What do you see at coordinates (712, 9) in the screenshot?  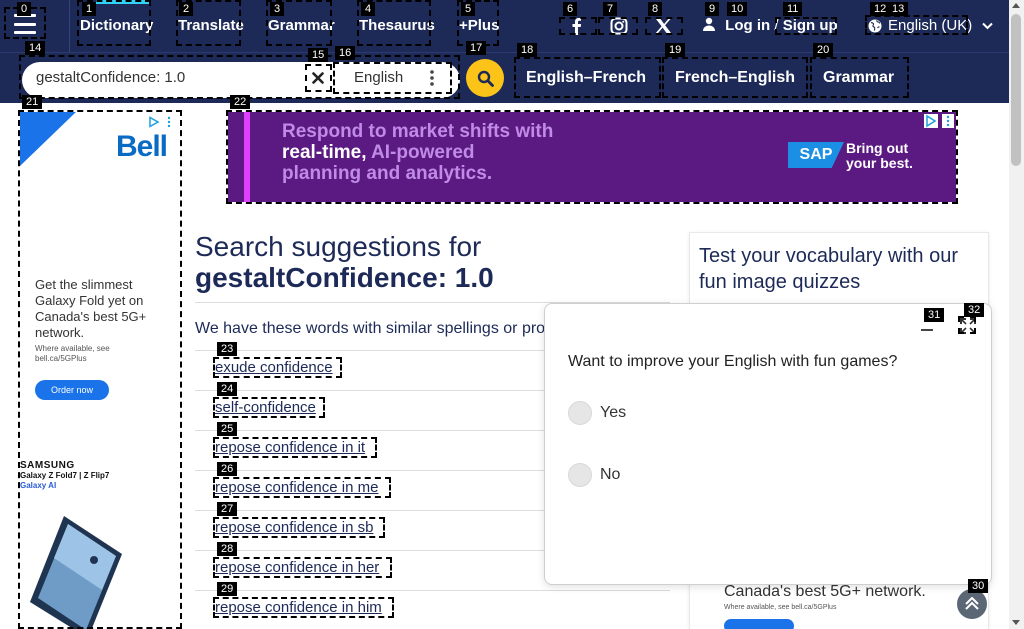 I see `mark-label: 9` at bounding box center [712, 9].